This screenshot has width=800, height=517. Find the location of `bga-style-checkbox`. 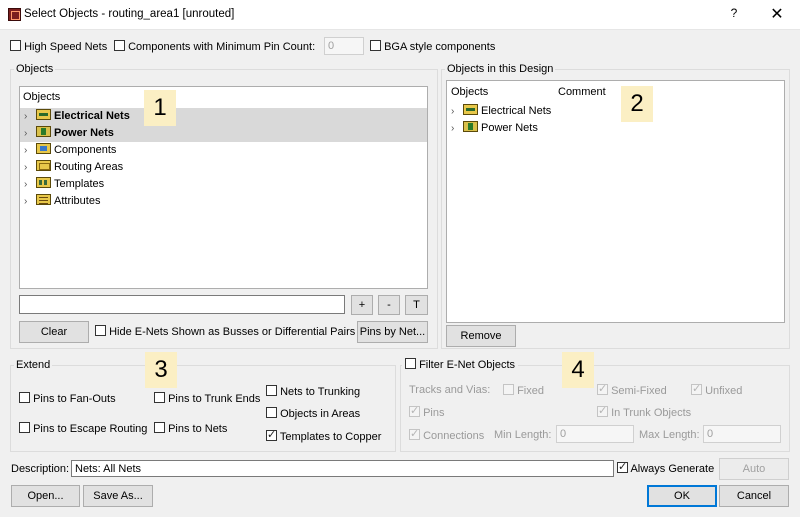

bga-style-checkbox is located at coordinates (375, 45).